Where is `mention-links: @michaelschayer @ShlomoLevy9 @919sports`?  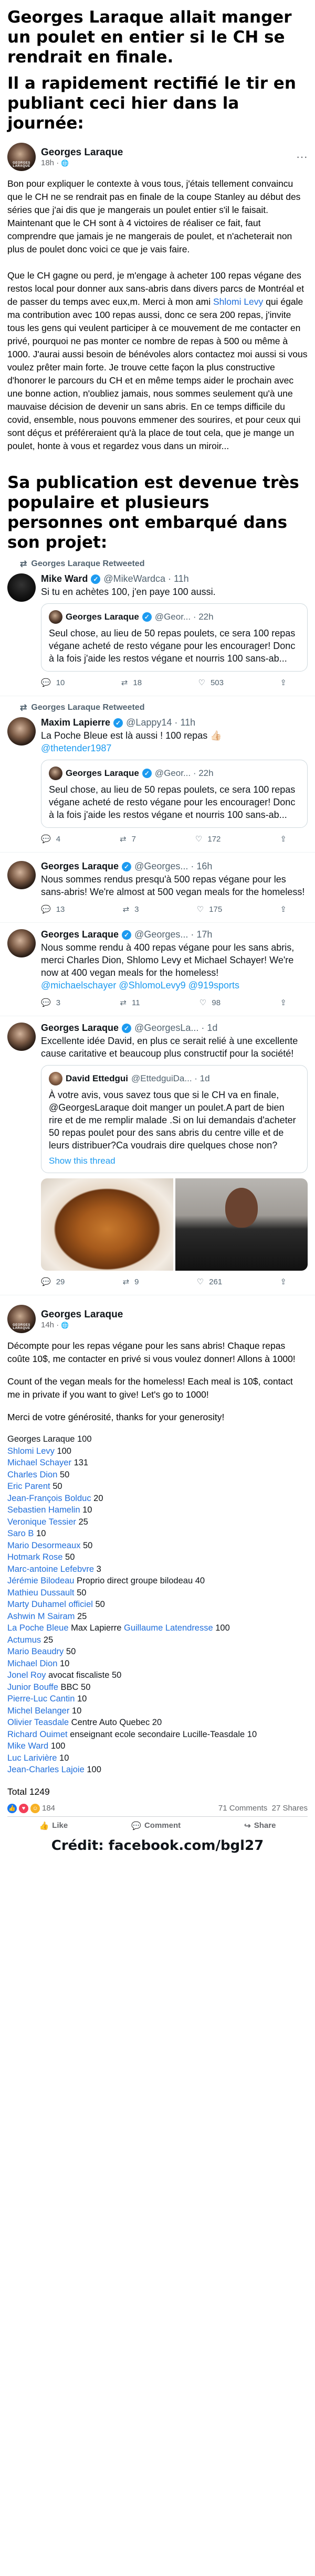 mention-links: @michaelschayer @ShlomoLevy9 @919sports is located at coordinates (140, 985).